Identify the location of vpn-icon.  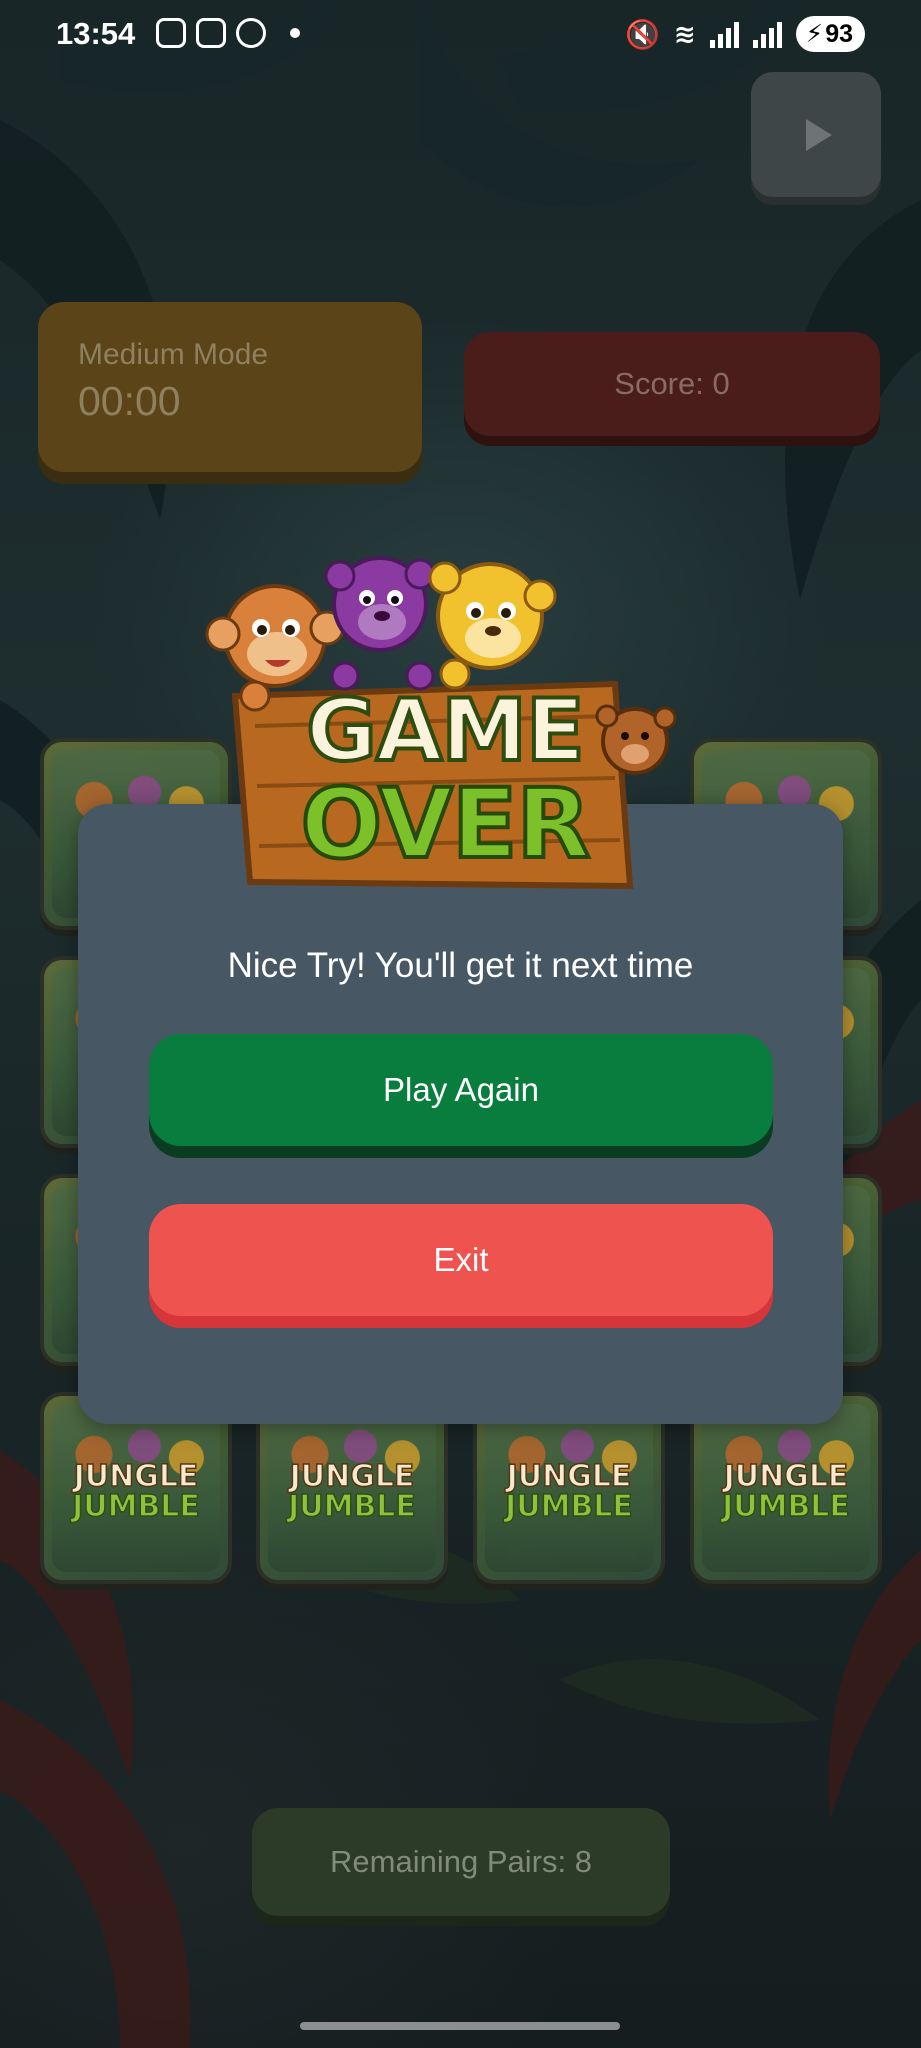
(251, 33).